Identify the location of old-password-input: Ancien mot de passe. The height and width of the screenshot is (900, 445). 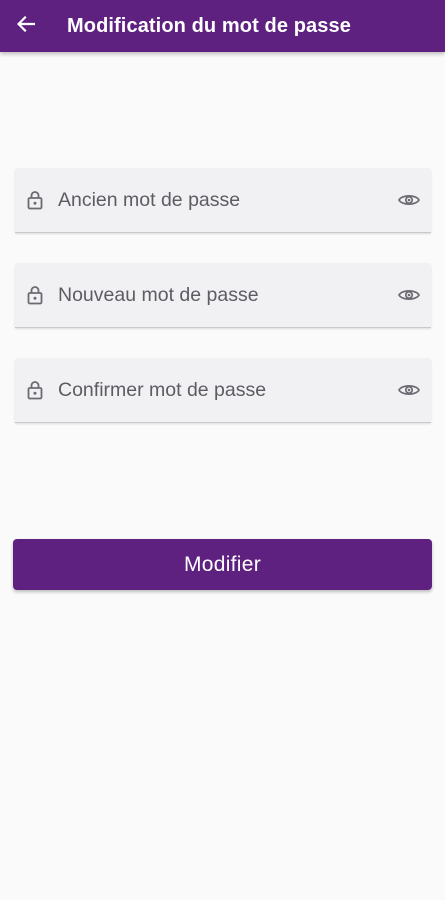
(221, 200).